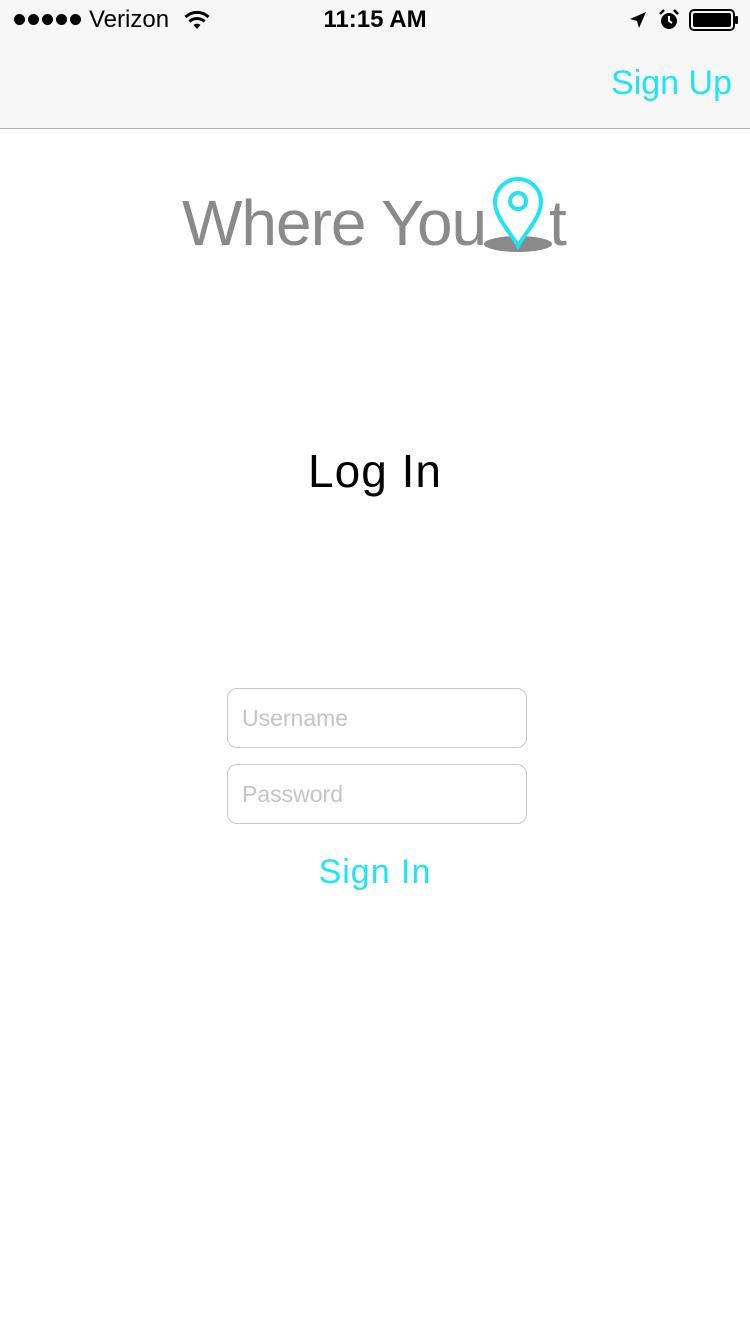  Describe the element at coordinates (518, 214) in the screenshot. I see `map-pin-icon` at that location.